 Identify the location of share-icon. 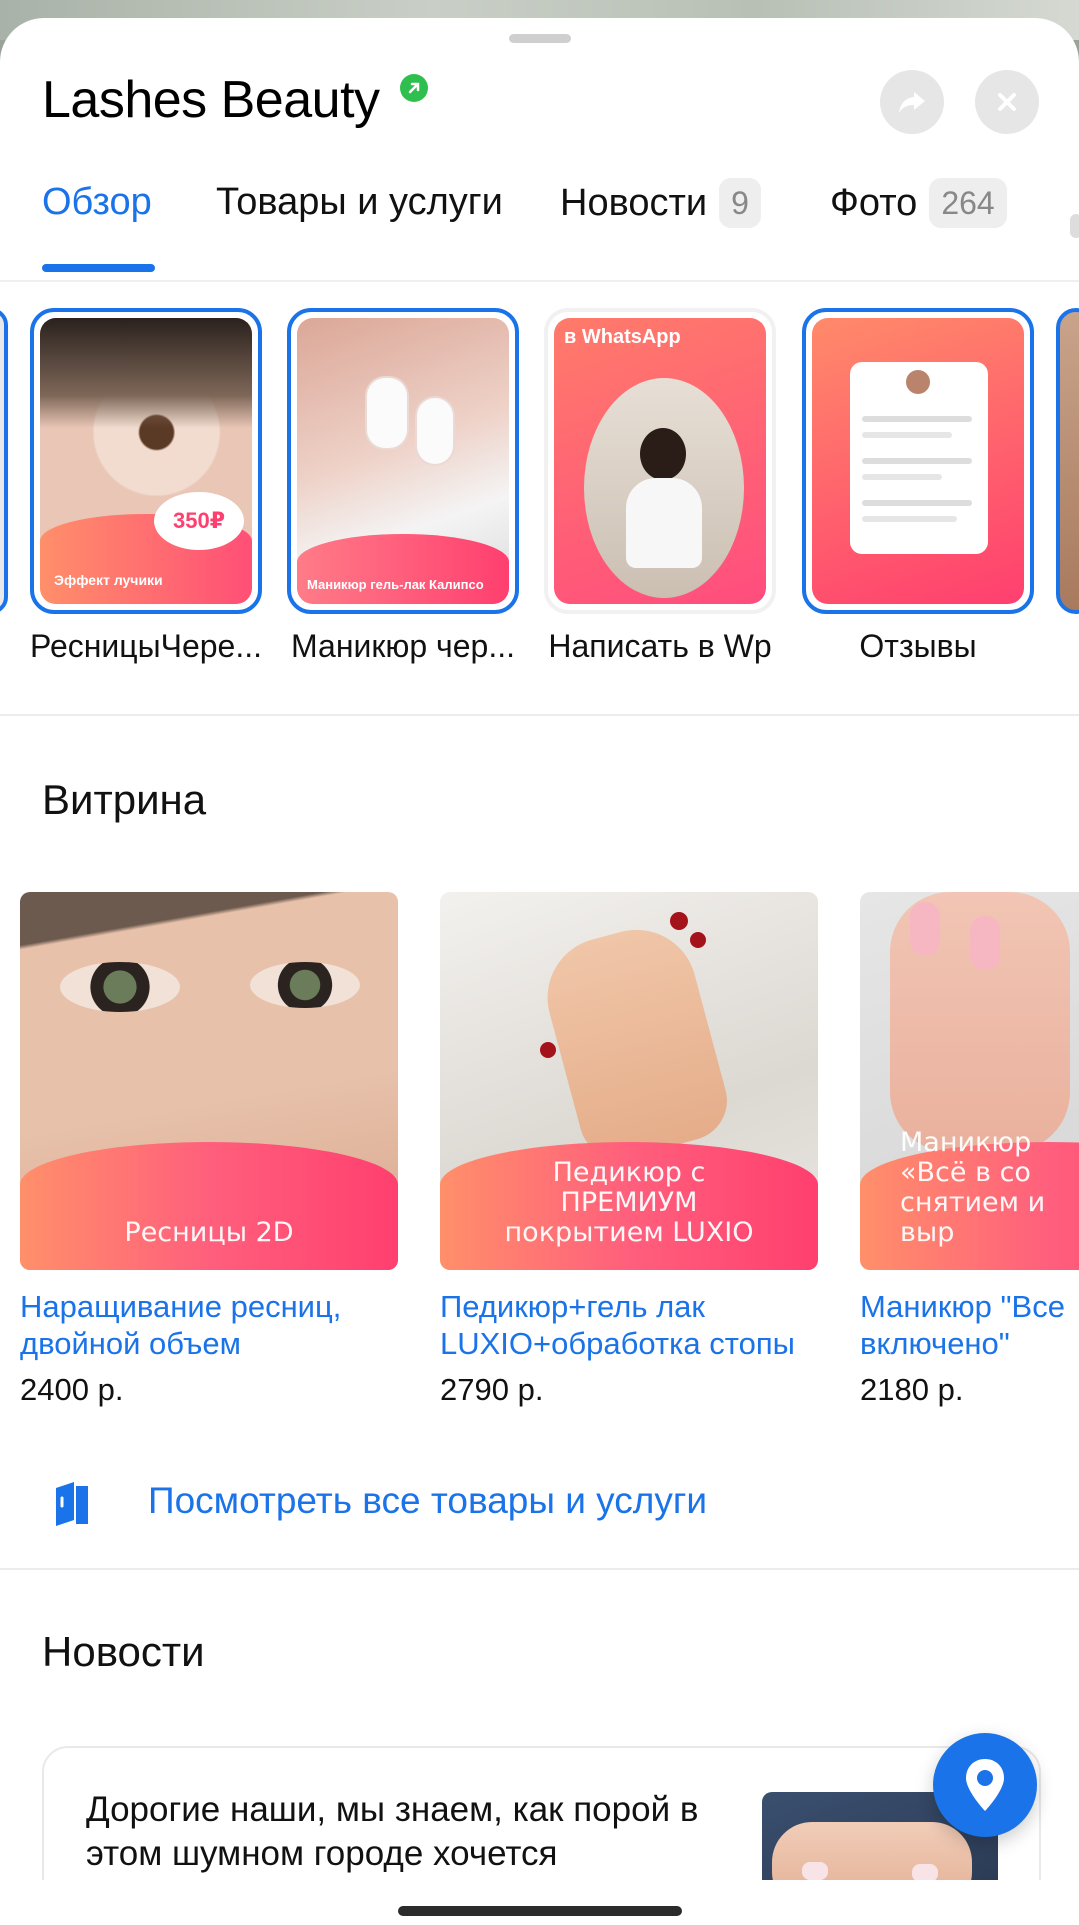
(912, 102).